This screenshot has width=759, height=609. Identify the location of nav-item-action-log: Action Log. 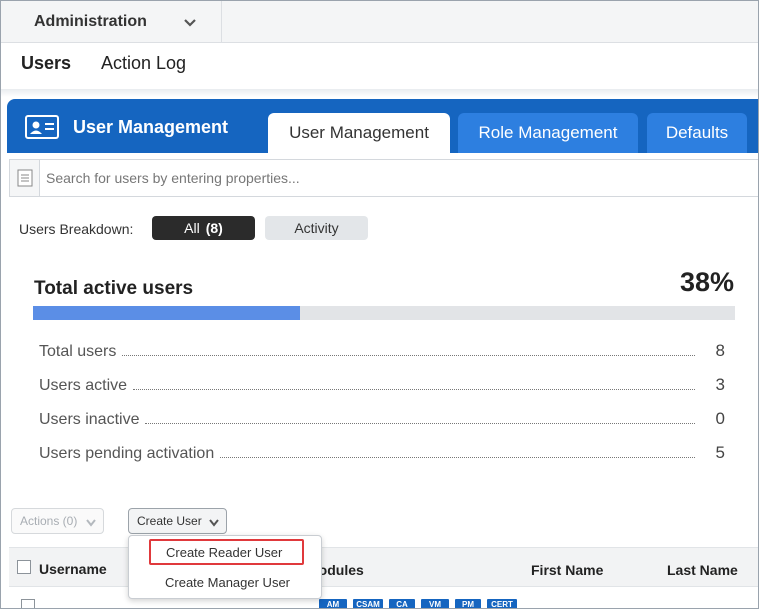
(143, 63).